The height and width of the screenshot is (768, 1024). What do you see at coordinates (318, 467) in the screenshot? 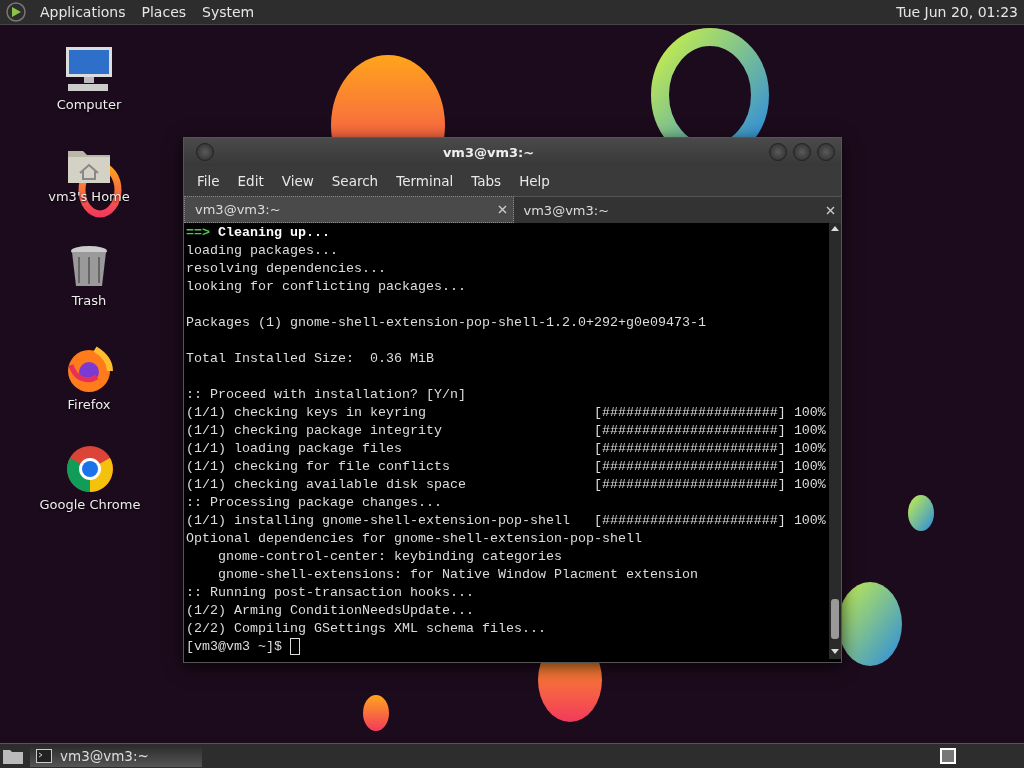
I see `output-line: (1/1) checking for file conflicts` at bounding box center [318, 467].